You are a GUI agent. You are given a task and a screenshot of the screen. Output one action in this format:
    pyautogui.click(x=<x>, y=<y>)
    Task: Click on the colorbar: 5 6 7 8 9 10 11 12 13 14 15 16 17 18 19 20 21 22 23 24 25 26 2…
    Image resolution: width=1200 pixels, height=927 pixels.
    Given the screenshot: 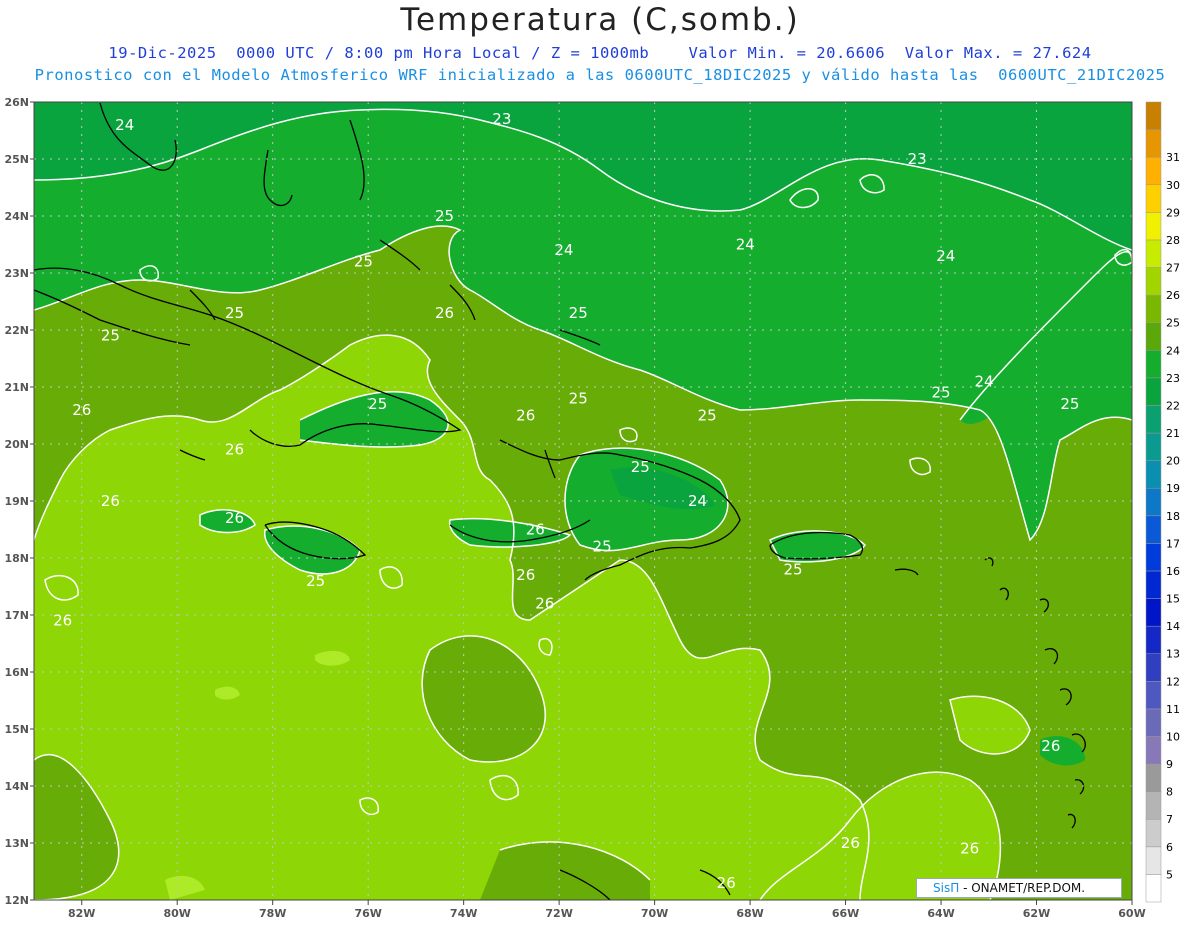 What is the action you would take?
    pyautogui.click(x=1162, y=502)
    